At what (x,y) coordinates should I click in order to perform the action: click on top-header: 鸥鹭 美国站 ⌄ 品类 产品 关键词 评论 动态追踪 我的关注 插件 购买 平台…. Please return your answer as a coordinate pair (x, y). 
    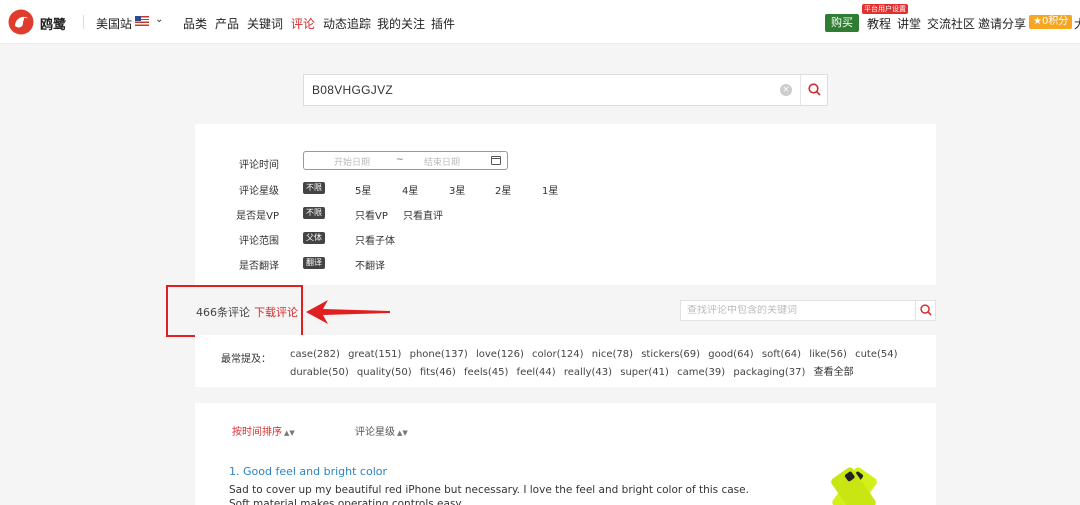
    Looking at the image, I should click on (540, 22).